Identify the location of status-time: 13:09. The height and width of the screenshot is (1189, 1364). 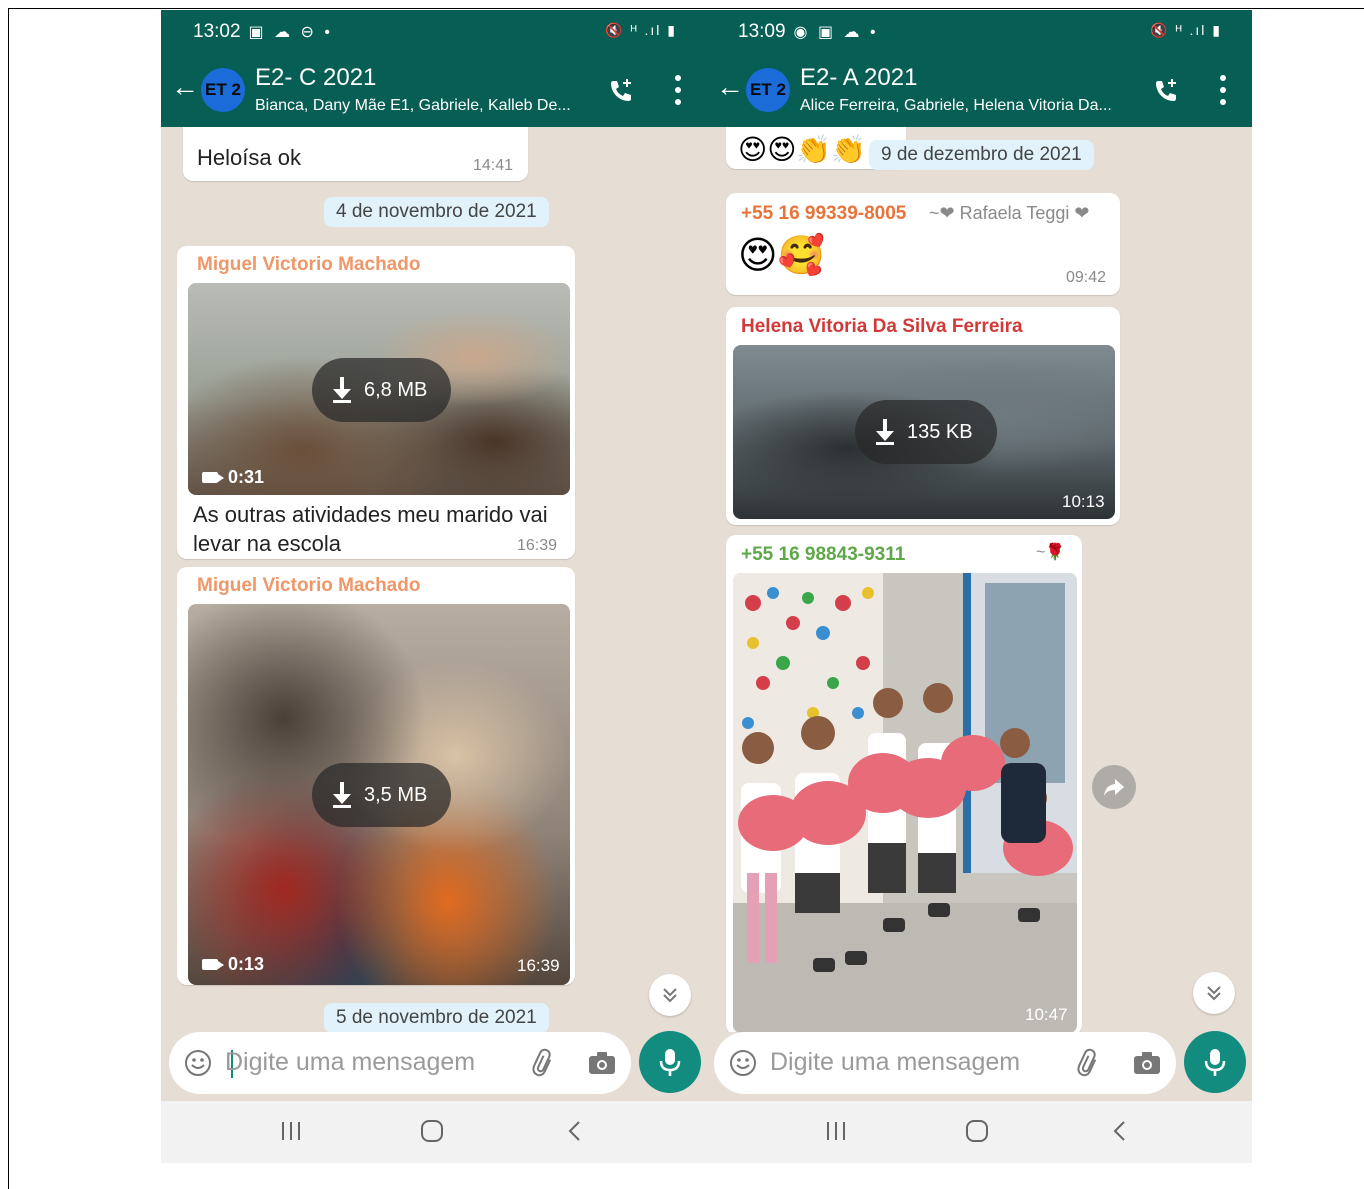
(762, 31).